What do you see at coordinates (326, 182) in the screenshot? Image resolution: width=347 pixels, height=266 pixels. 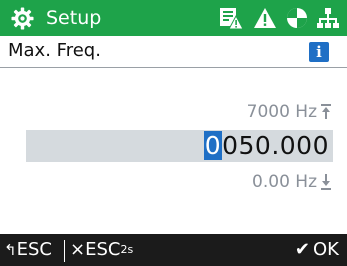 I see `lower-limit-icon` at bounding box center [326, 182].